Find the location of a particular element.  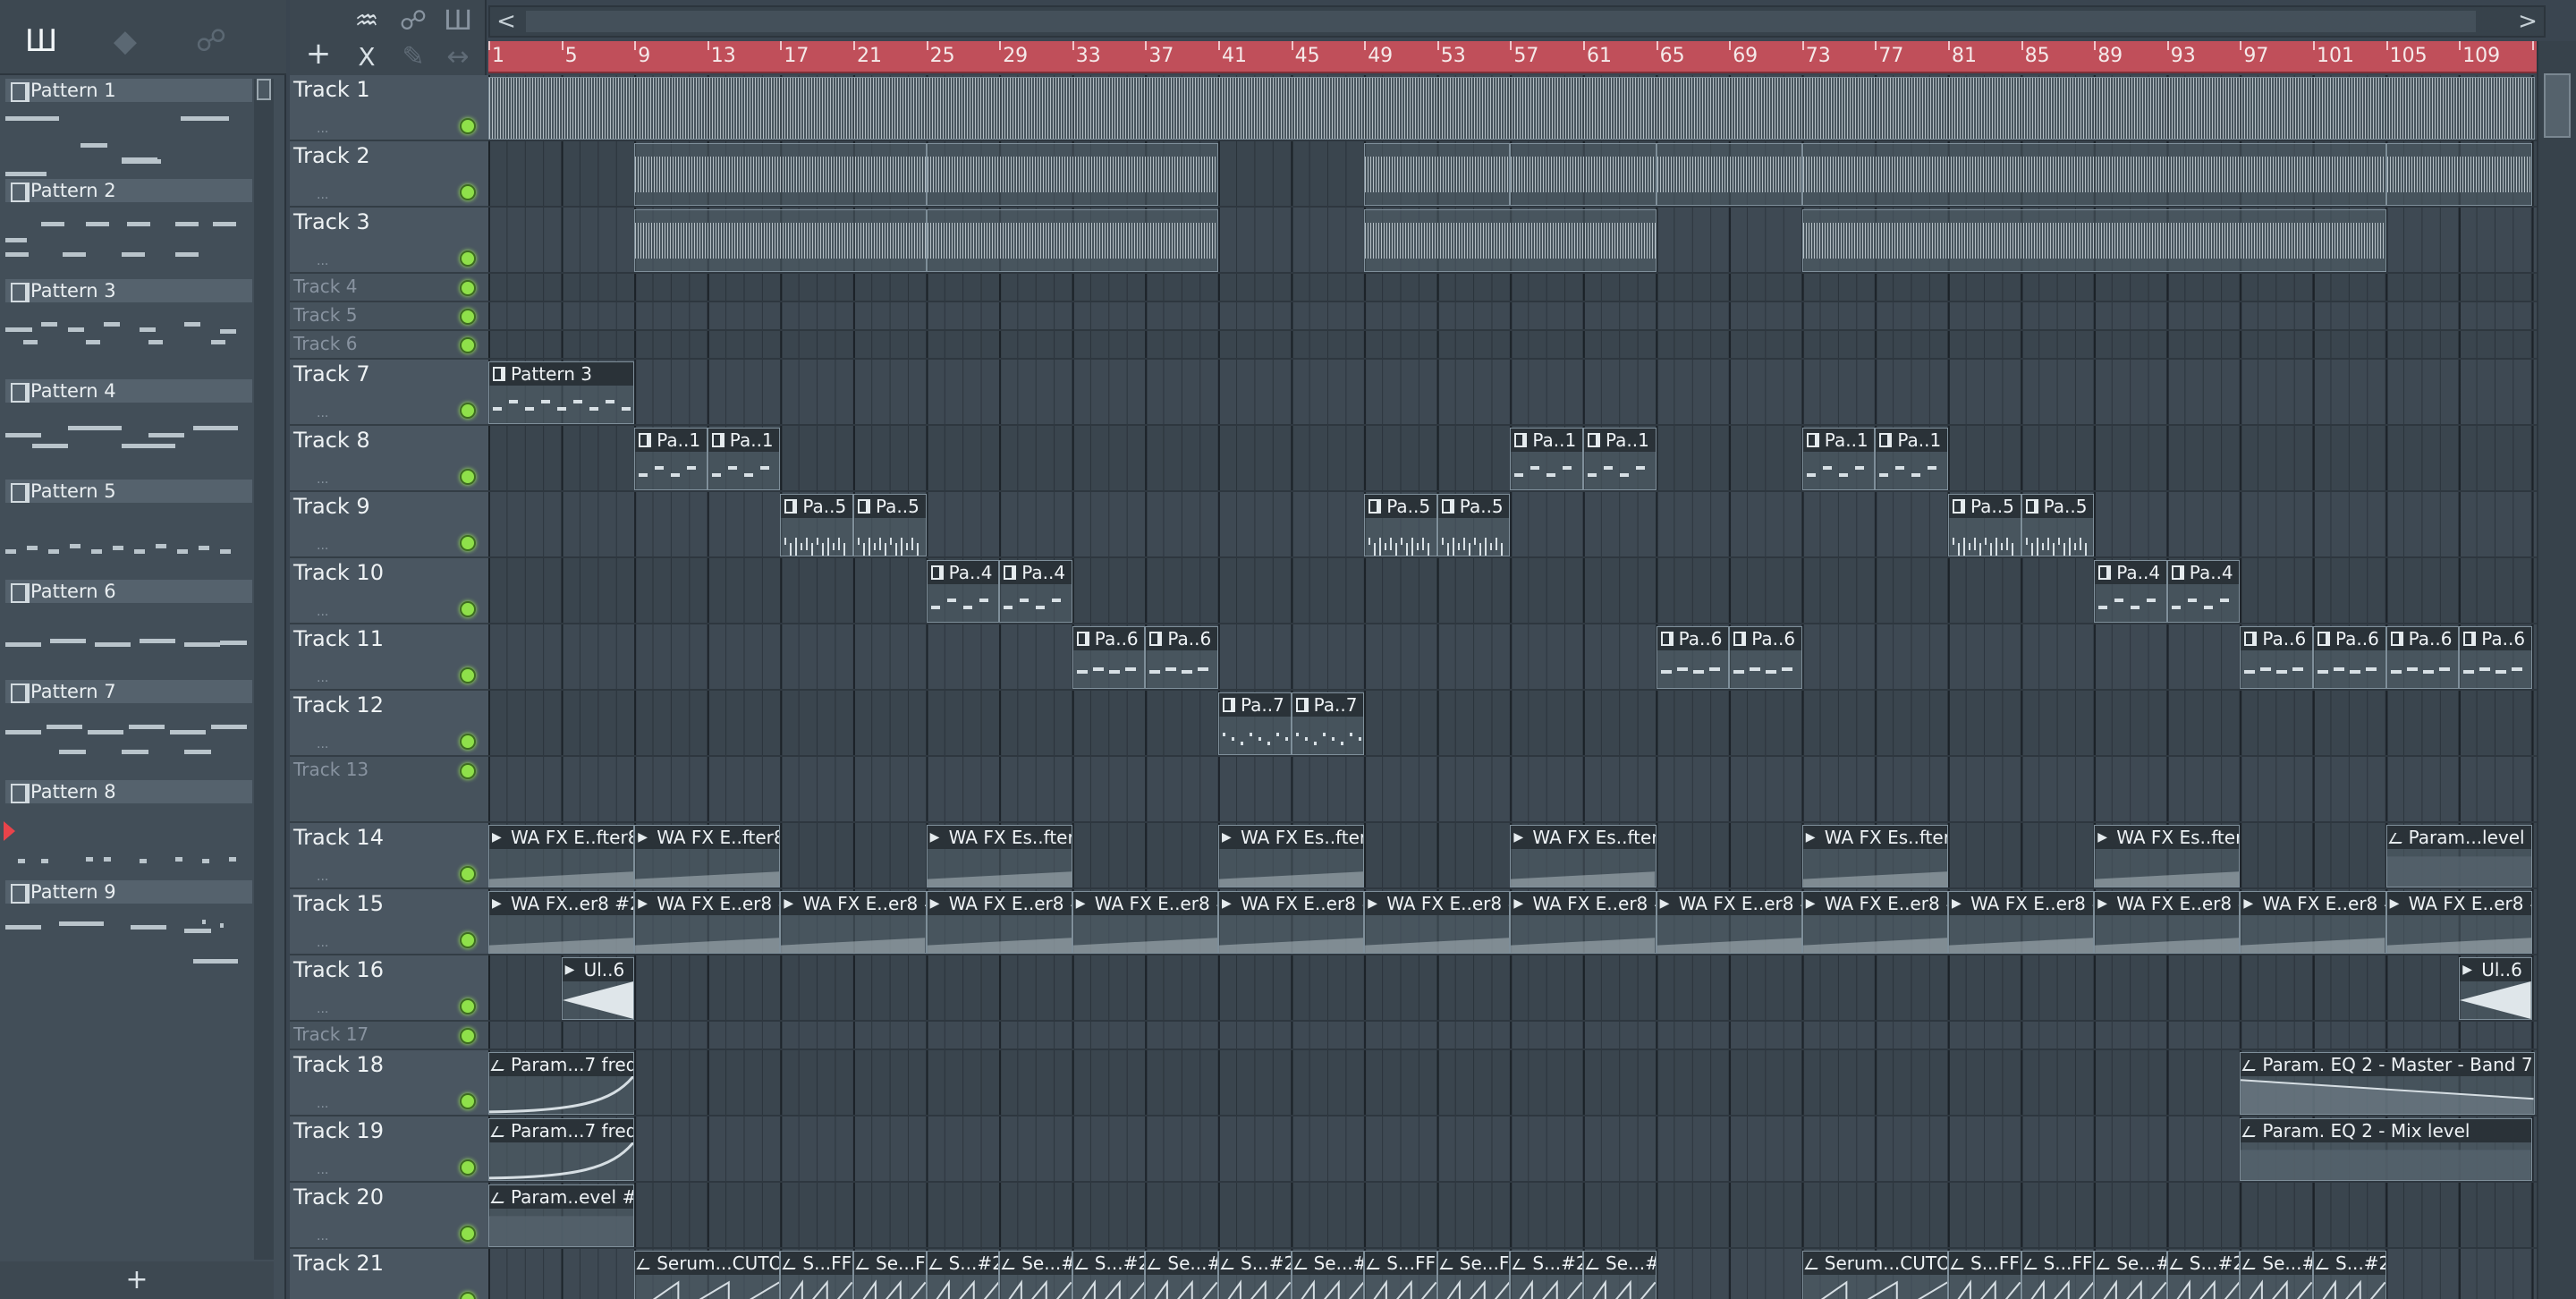

add-track-button: + is located at coordinates (318, 54).